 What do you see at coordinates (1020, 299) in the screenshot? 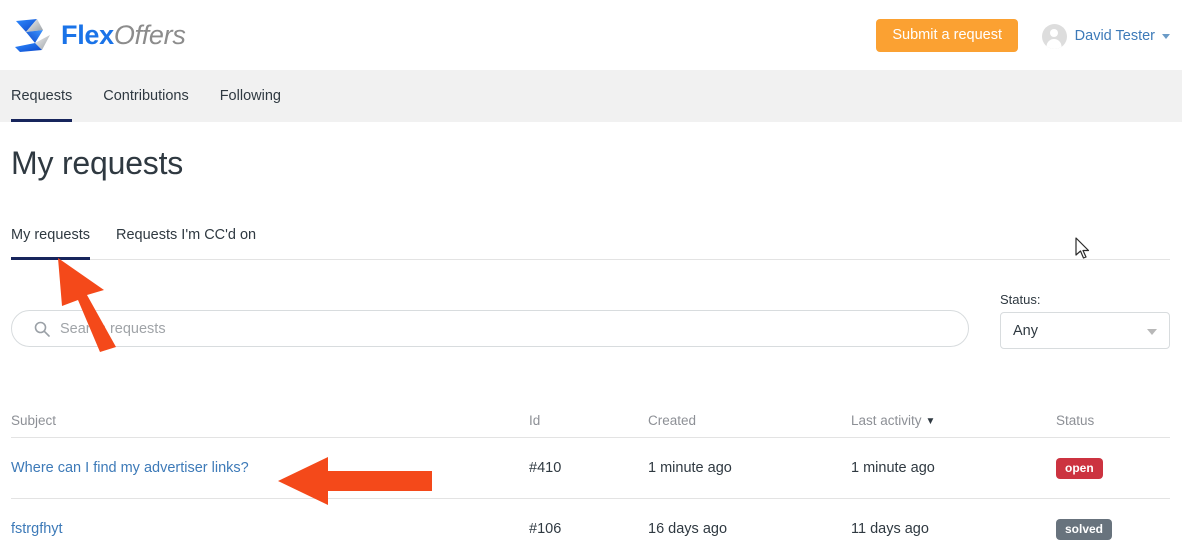
I see `status-filter-label: Status:` at bounding box center [1020, 299].